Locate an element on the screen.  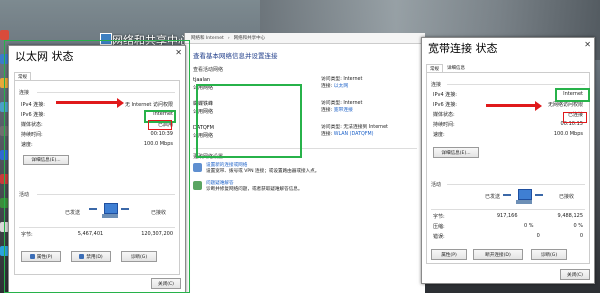
stats-row: 字节: 917,166 9,488,125 is located at coordinates (508, 216).